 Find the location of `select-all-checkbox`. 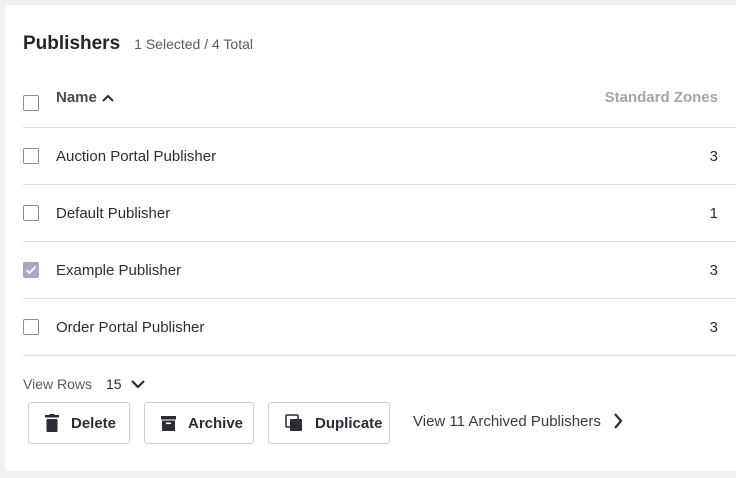

select-all-checkbox is located at coordinates (31, 102).